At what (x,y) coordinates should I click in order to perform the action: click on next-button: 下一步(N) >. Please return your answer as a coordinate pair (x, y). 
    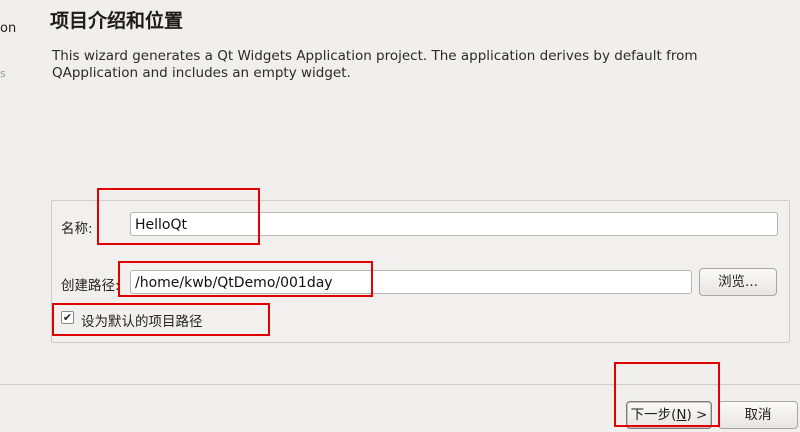
    Looking at the image, I should click on (669, 415).